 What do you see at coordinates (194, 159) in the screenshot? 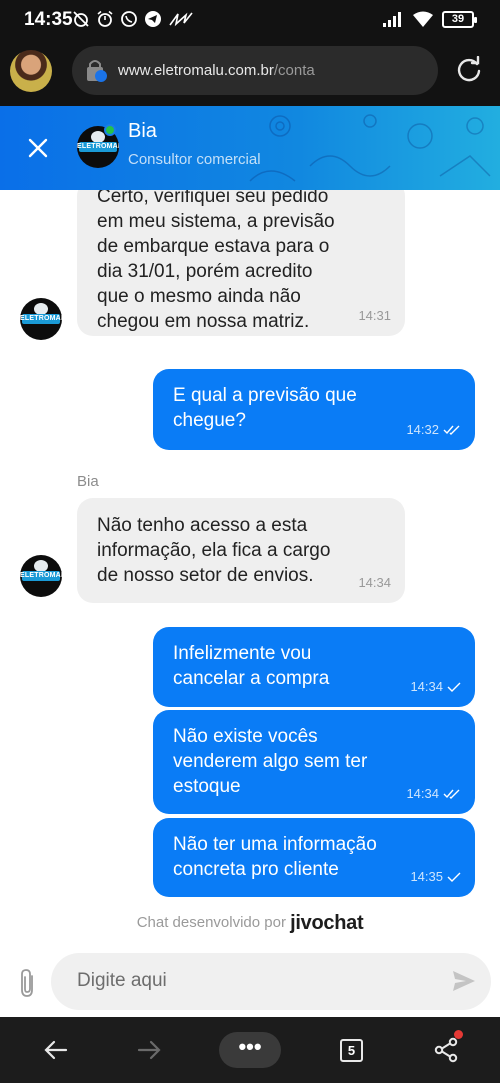
I see `agent-role: Consultor comercial` at bounding box center [194, 159].